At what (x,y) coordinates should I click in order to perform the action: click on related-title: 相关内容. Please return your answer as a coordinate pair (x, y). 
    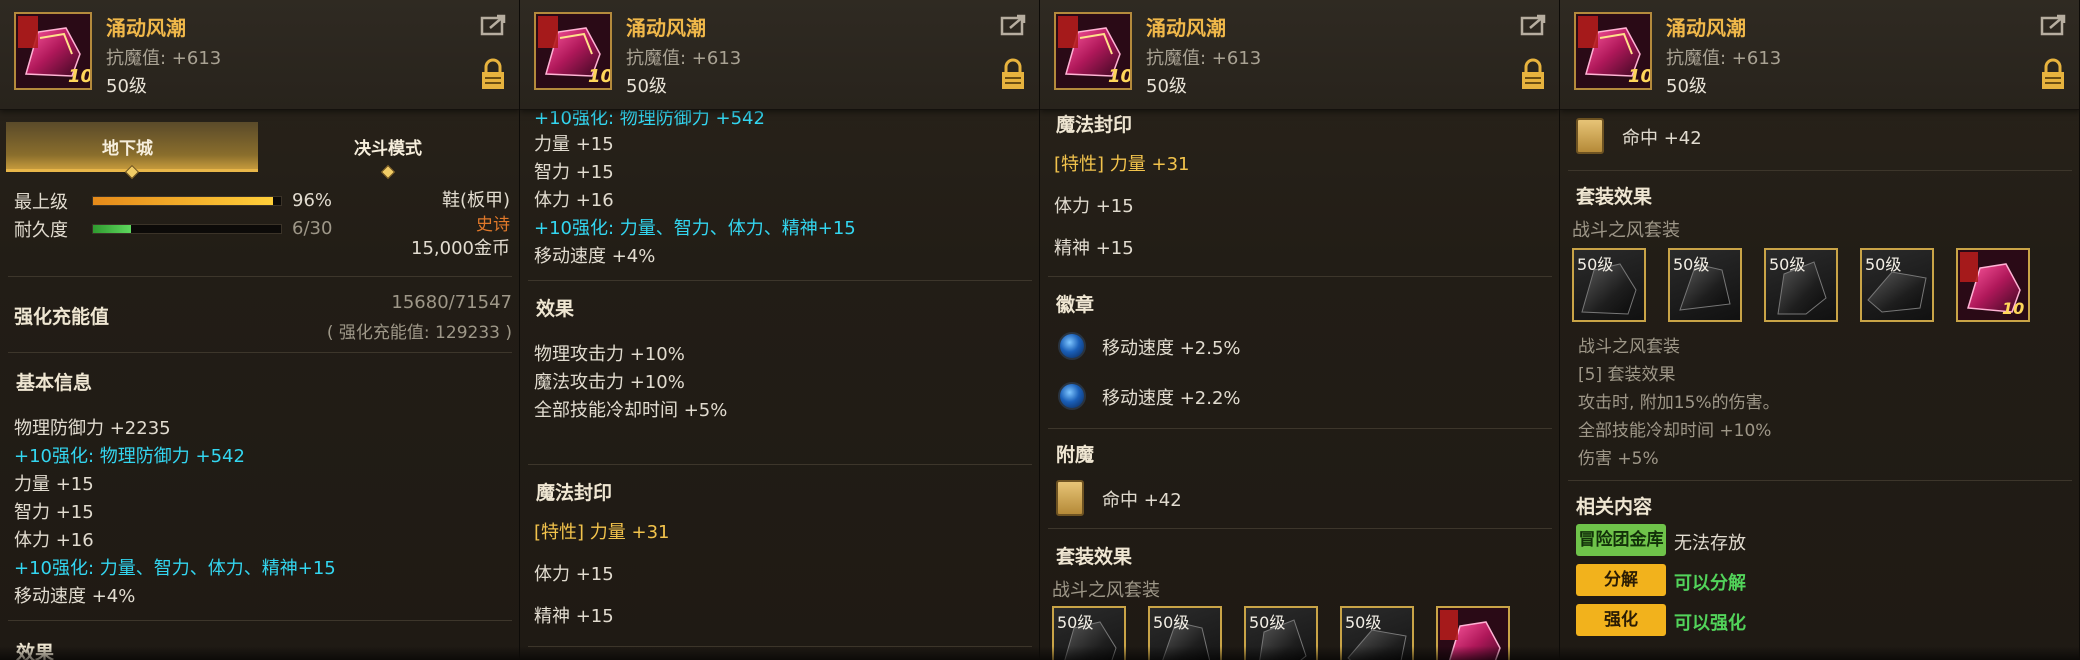
    Looking at the image, I should click on (1614, 507).